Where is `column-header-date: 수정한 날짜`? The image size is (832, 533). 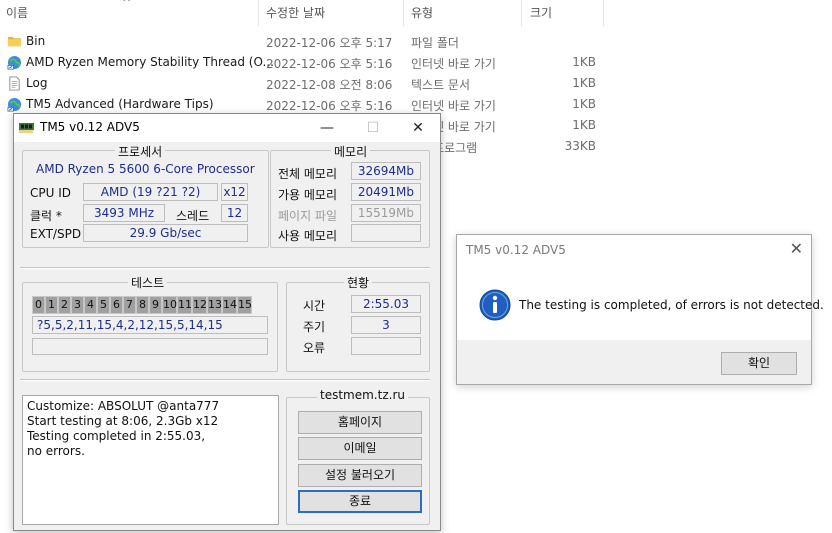
column-header-date: 수정한 날짜 is located at coordinates (295, 13).